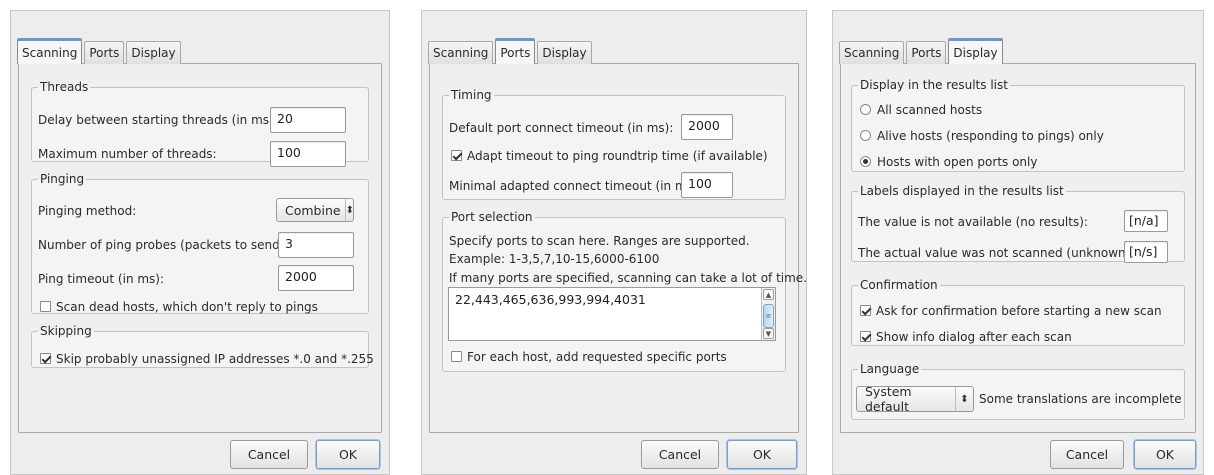 The width and height of the screenshot is (1214, 475). Describe the element at coordinates (554, 259) in the screenshot. I see `port-help-line-2: Example: 1-3,5,7,10-15,6000-6100` at that location.